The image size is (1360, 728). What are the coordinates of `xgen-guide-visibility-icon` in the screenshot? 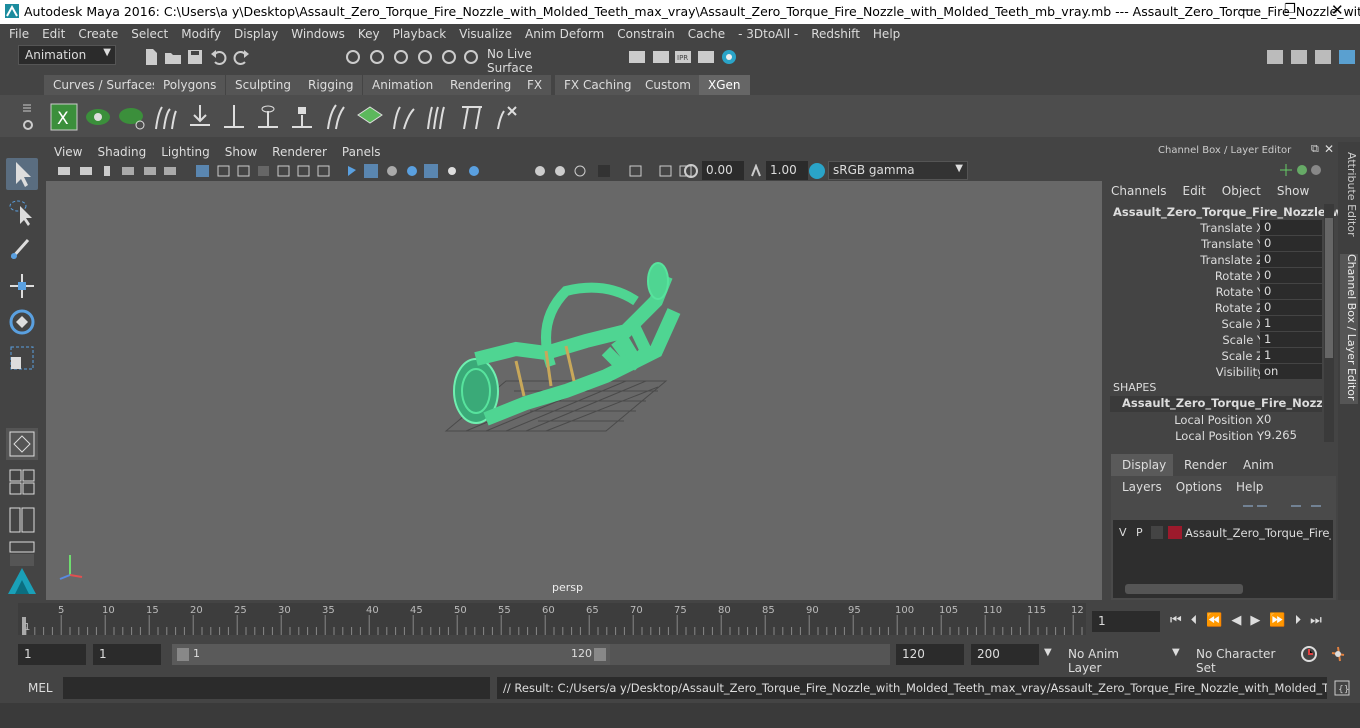 It's located at (268, 117).